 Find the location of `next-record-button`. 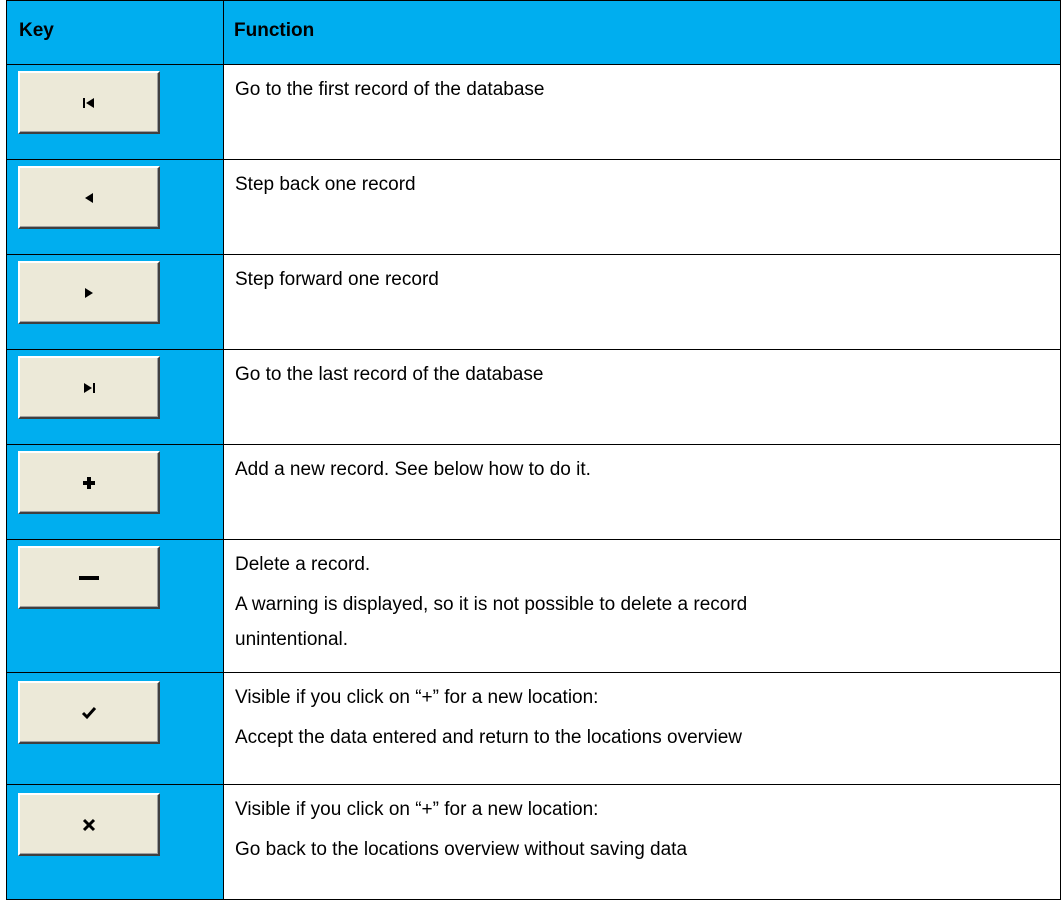

next-record-button is located at coordinates (89, 292).